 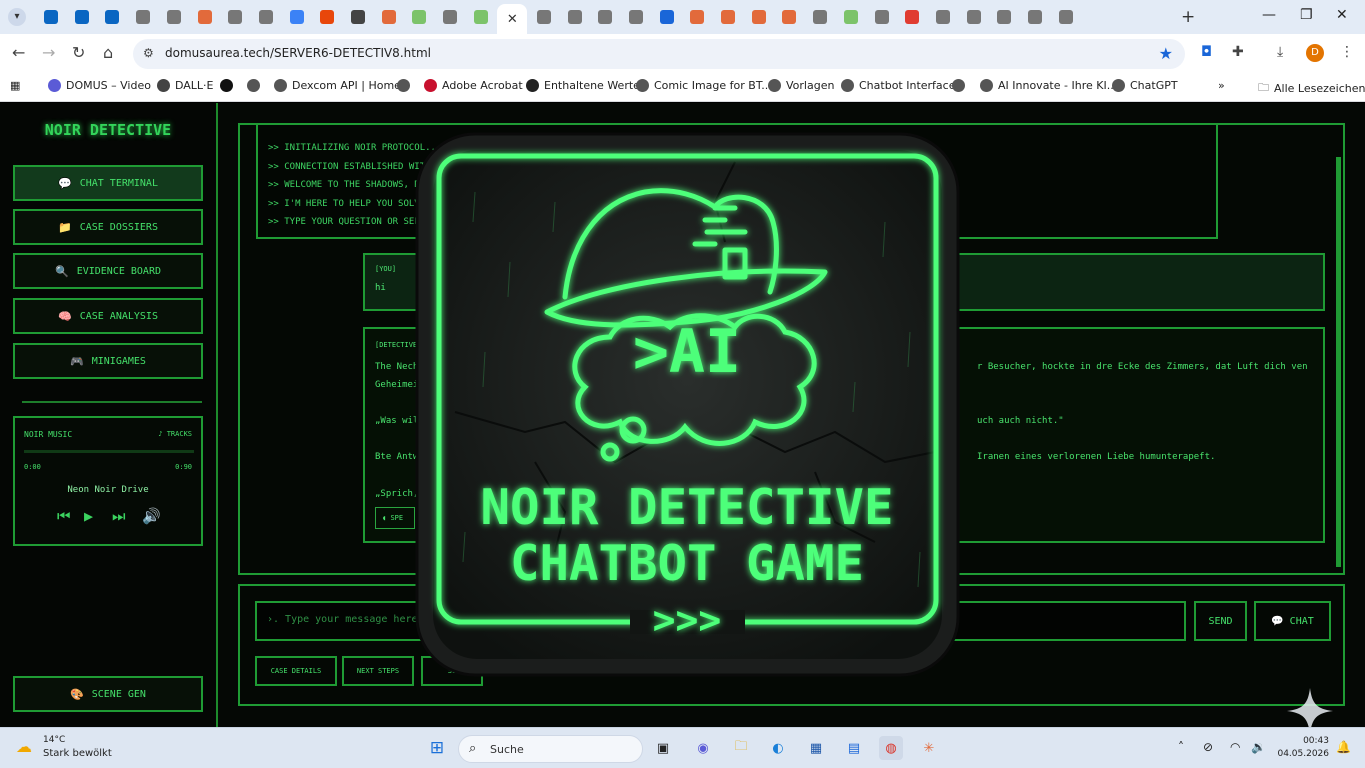 I want to click on task-view-icon: ▣, so click(x=663, y=748).